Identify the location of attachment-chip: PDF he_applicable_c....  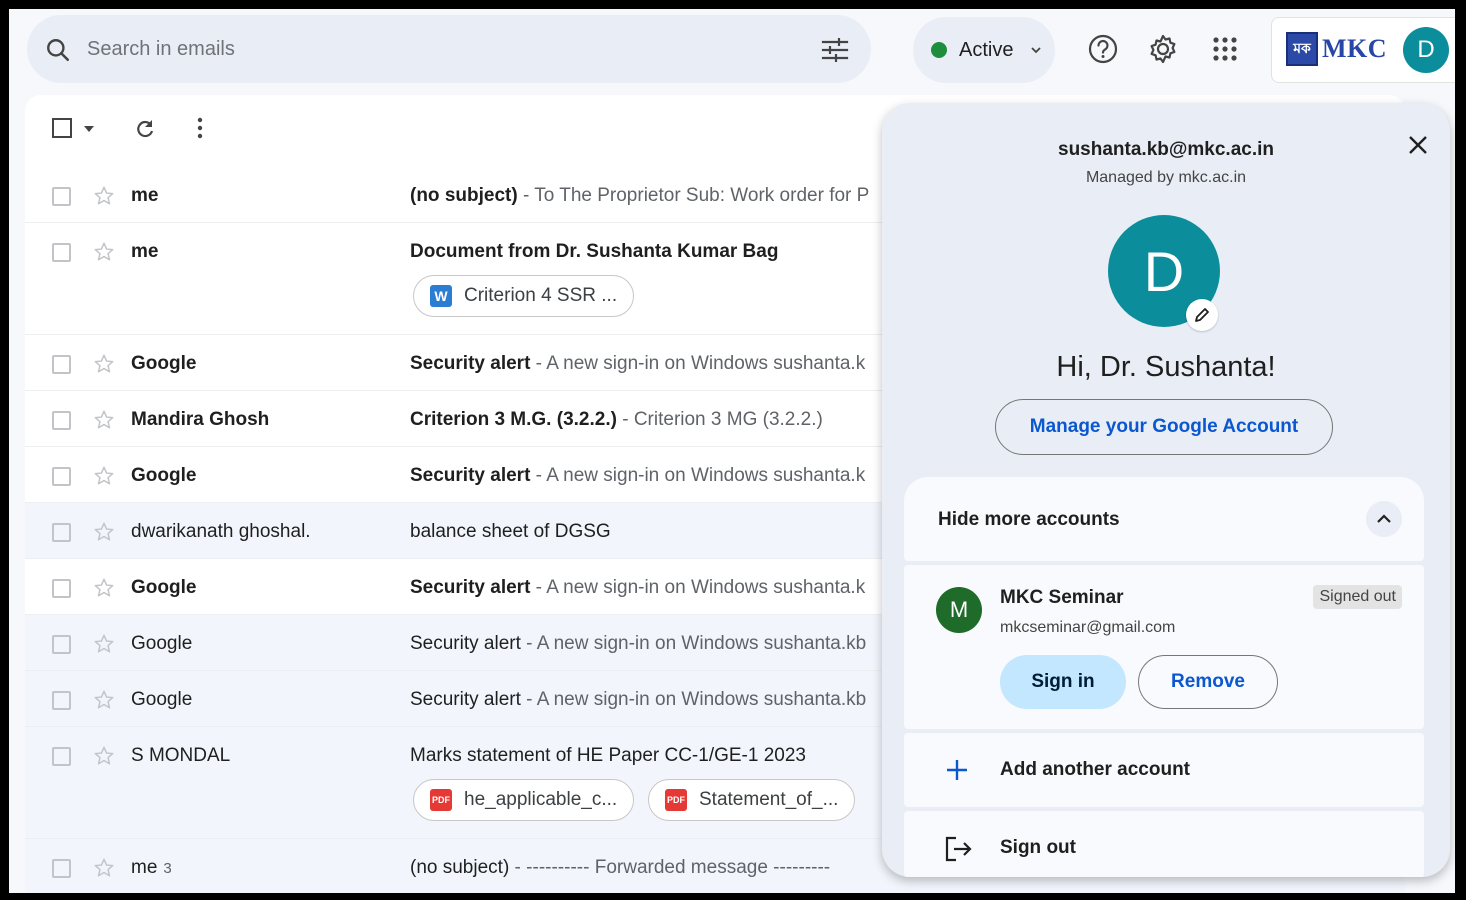
(524, 800).